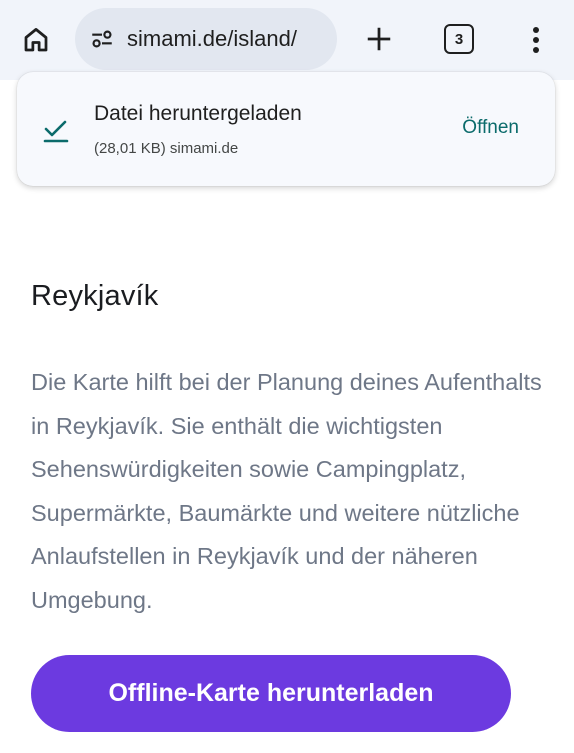 This screenshot has width=574, height=753. What do you see at coordinates (102, 39) in the screenshot?
I see `tune-icon` at bounding box center [102, 39].